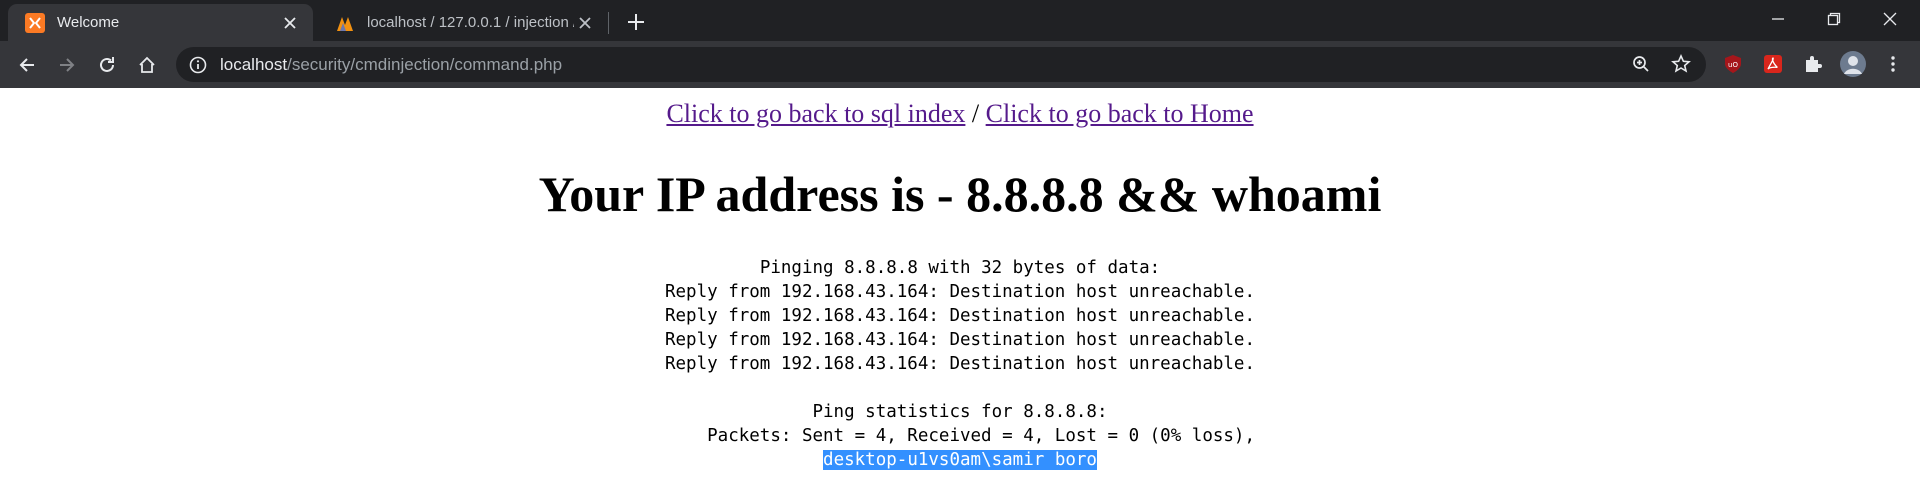  I want to click on home-button, so click(147, 65).